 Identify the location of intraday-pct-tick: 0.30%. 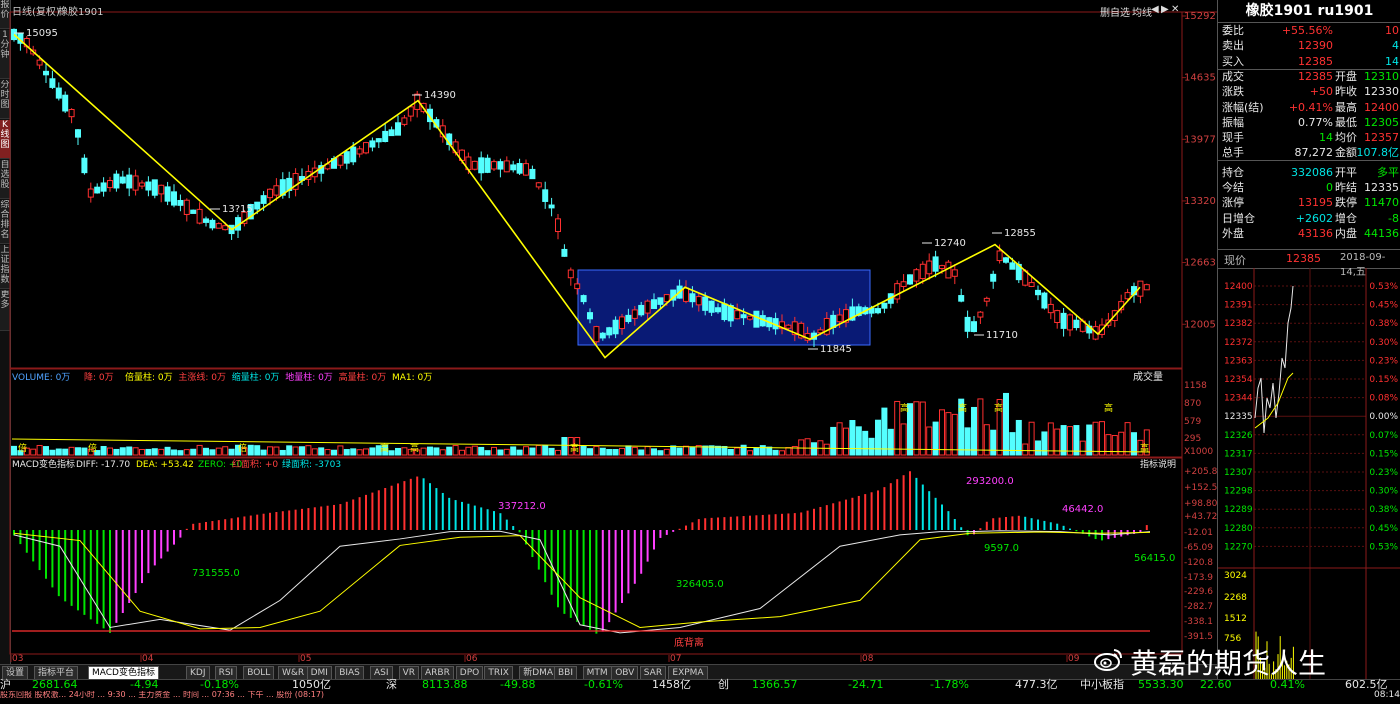
(1383, 343).